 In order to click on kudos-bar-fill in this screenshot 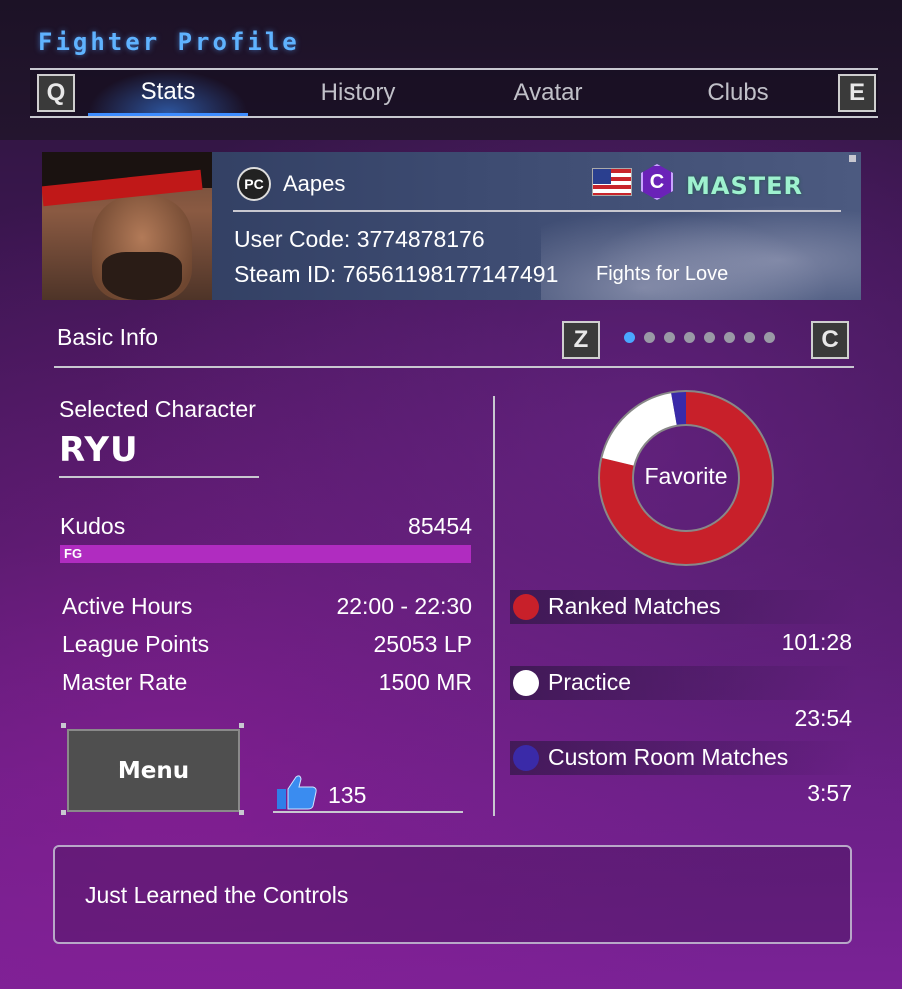, I will do `click(265, 554)`.